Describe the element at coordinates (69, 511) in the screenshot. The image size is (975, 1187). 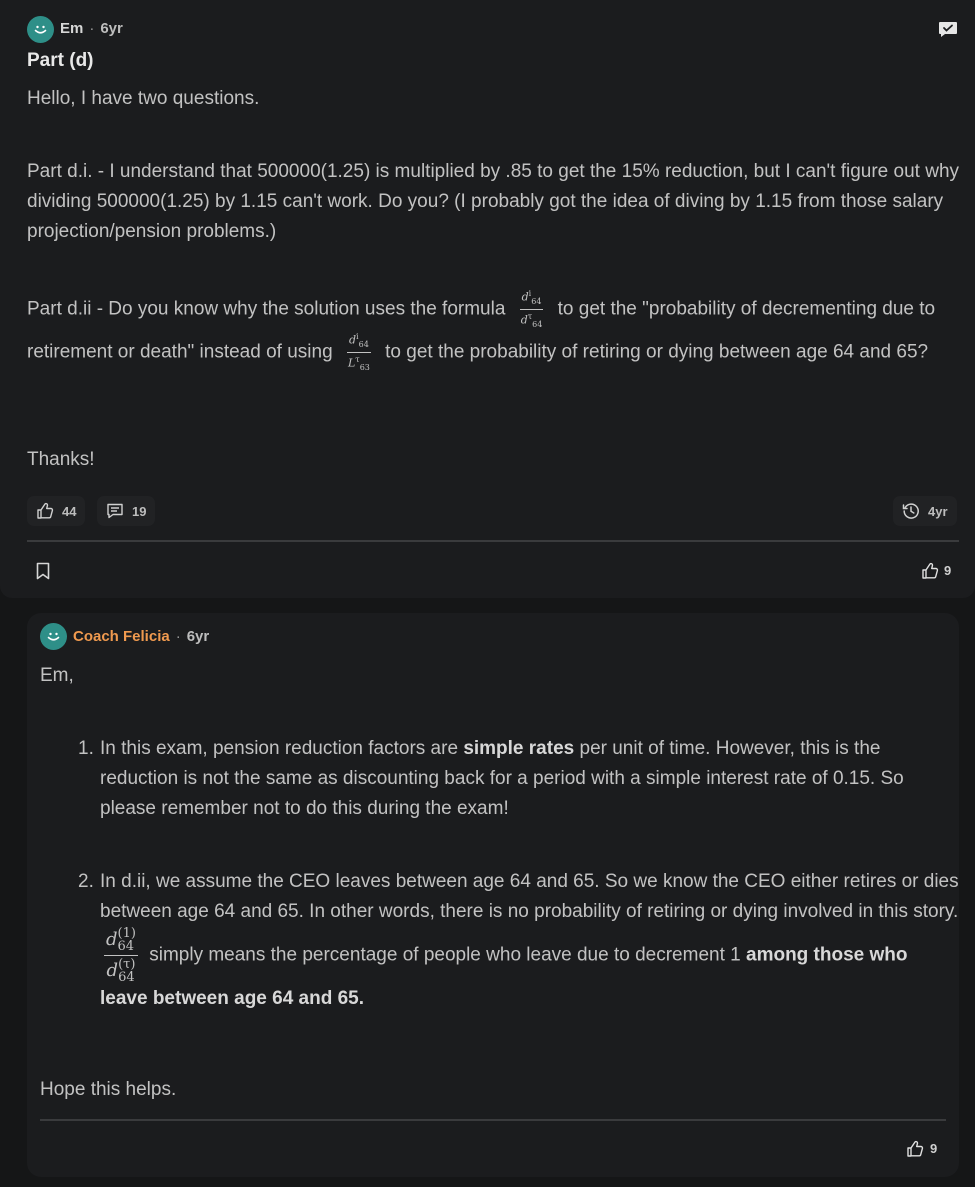
I see `like-count: 44` at that location.